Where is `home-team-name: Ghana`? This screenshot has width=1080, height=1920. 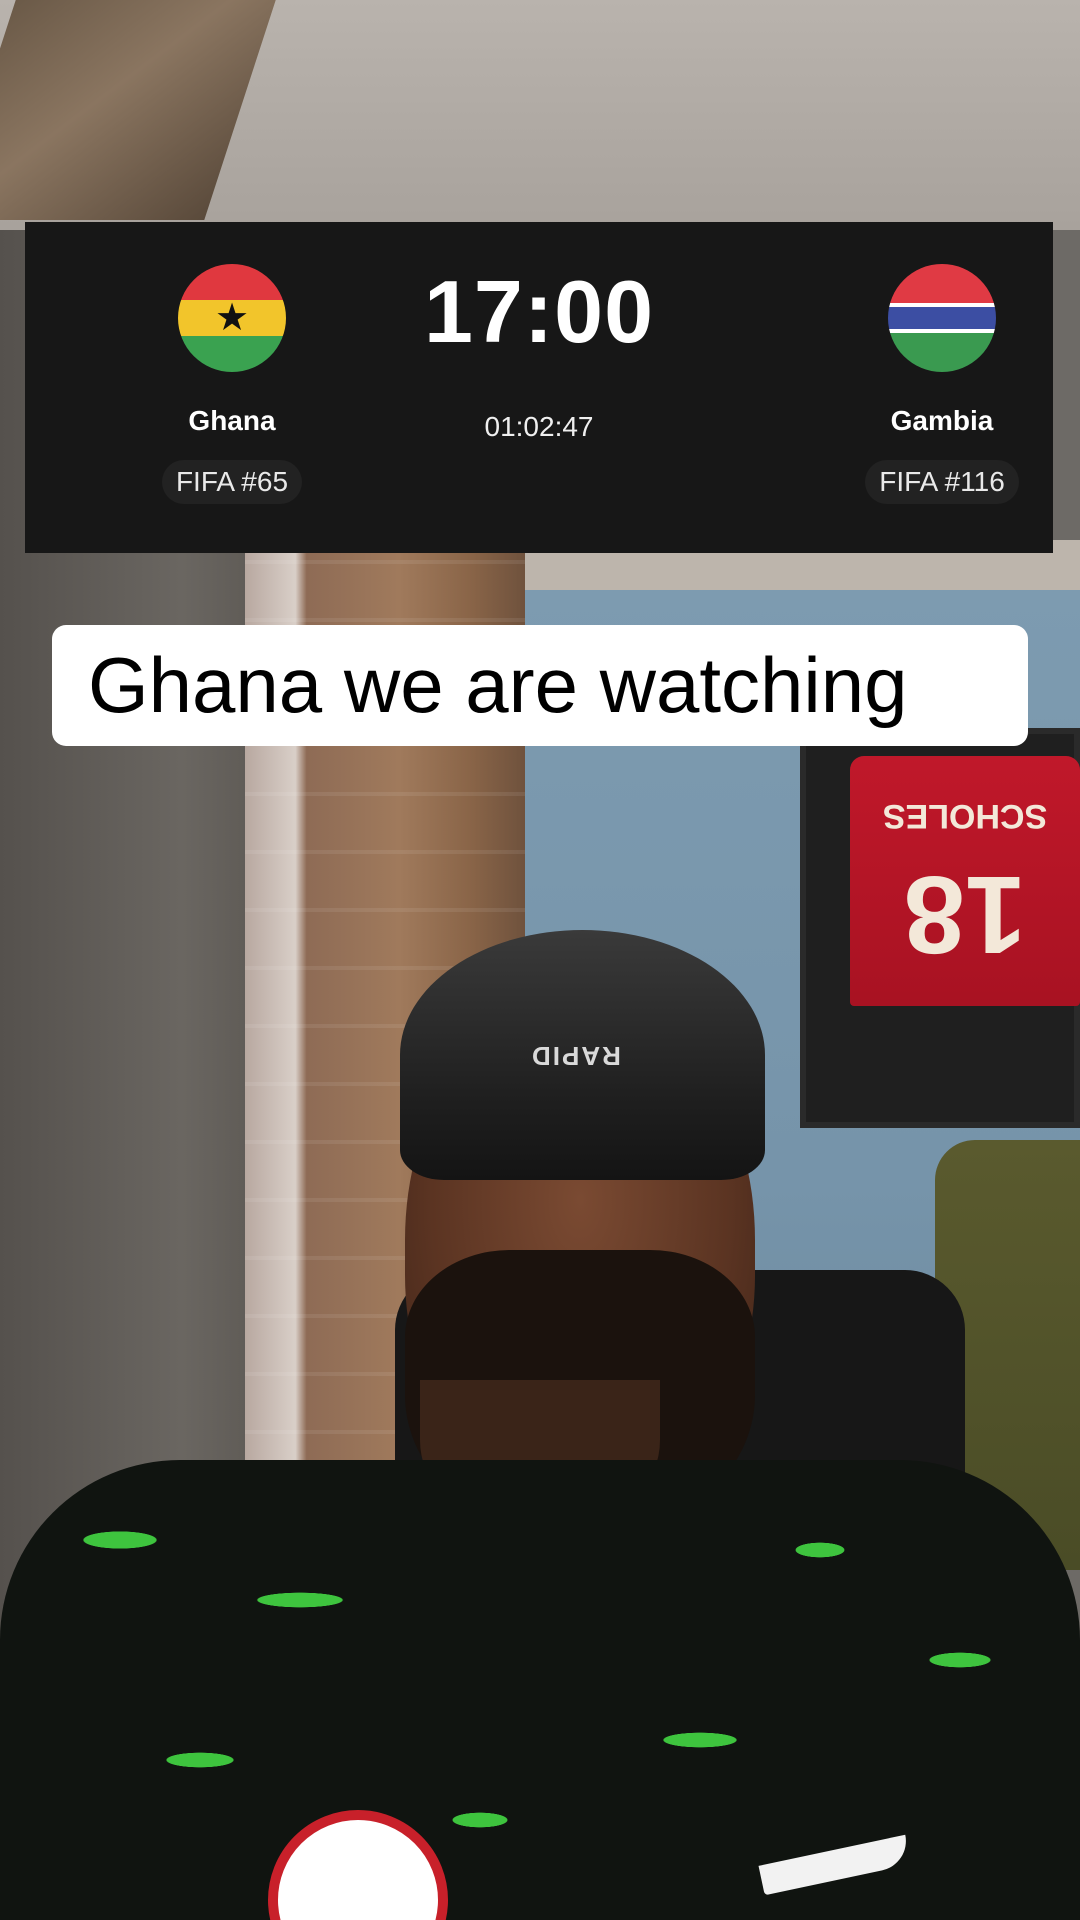 home-team-name: Ghana is located at coordinates (232, 420).